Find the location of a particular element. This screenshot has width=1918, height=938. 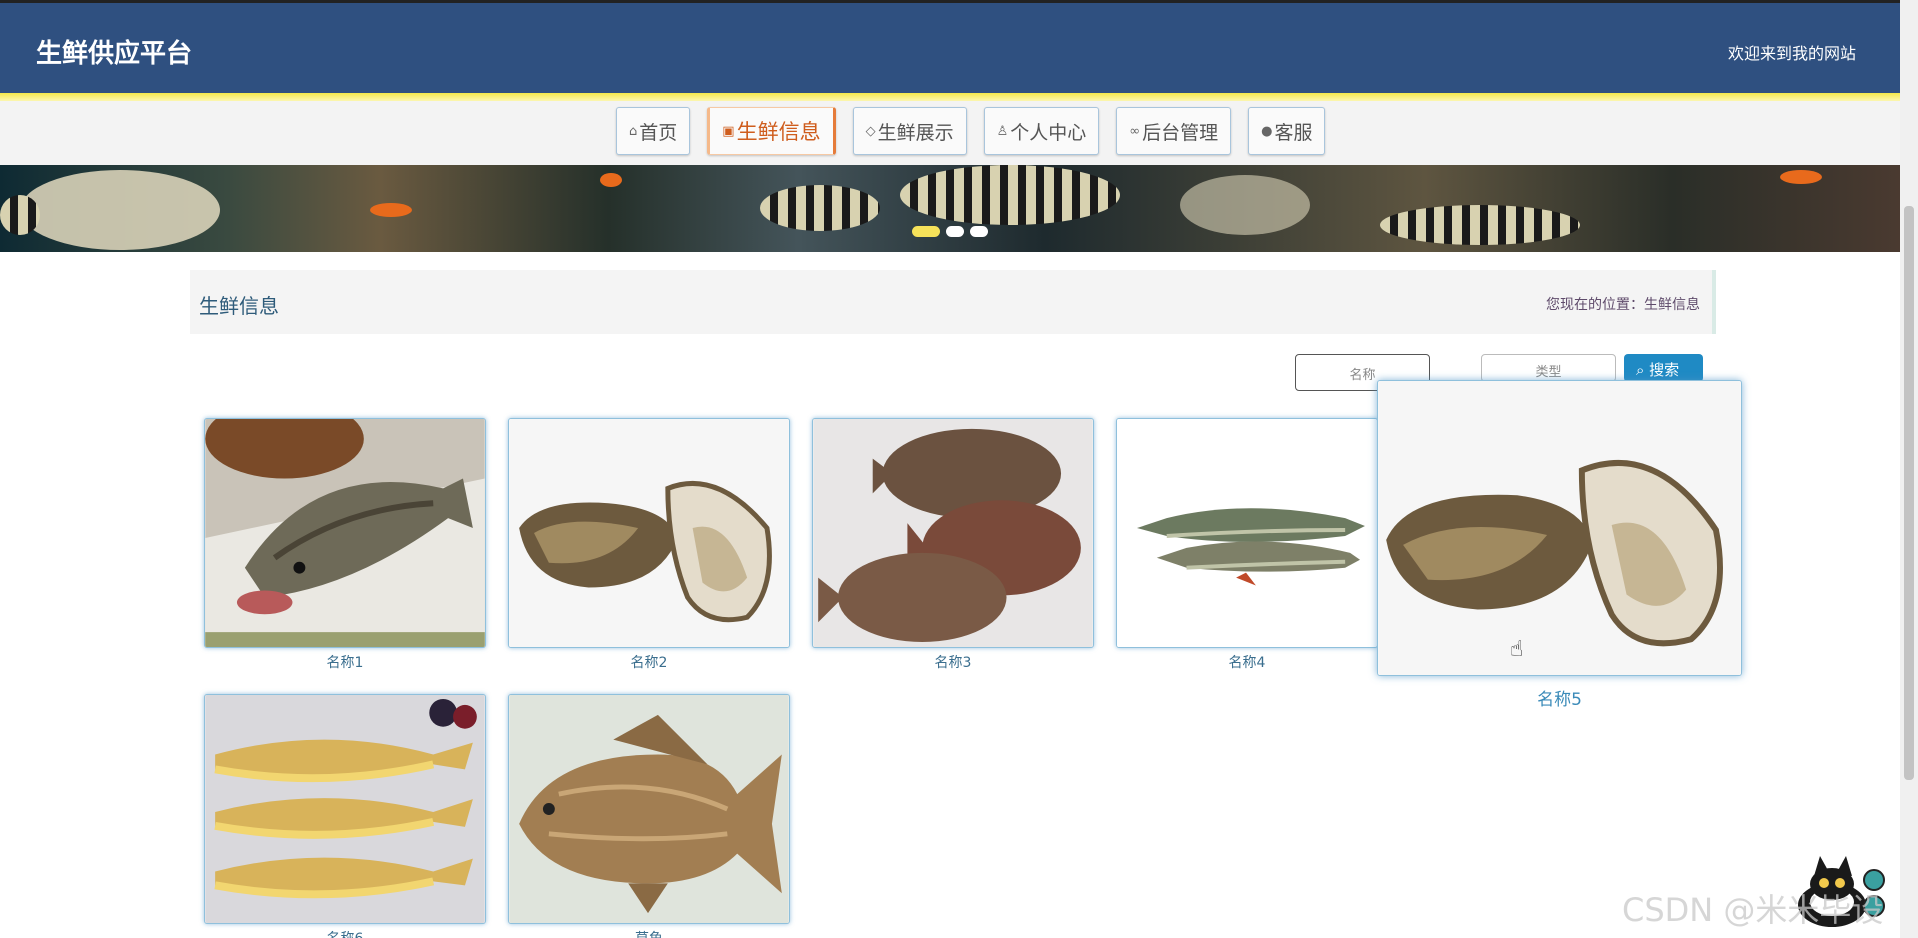

nav-item-label: 后台管理 is located at coordinates (1180, 132).